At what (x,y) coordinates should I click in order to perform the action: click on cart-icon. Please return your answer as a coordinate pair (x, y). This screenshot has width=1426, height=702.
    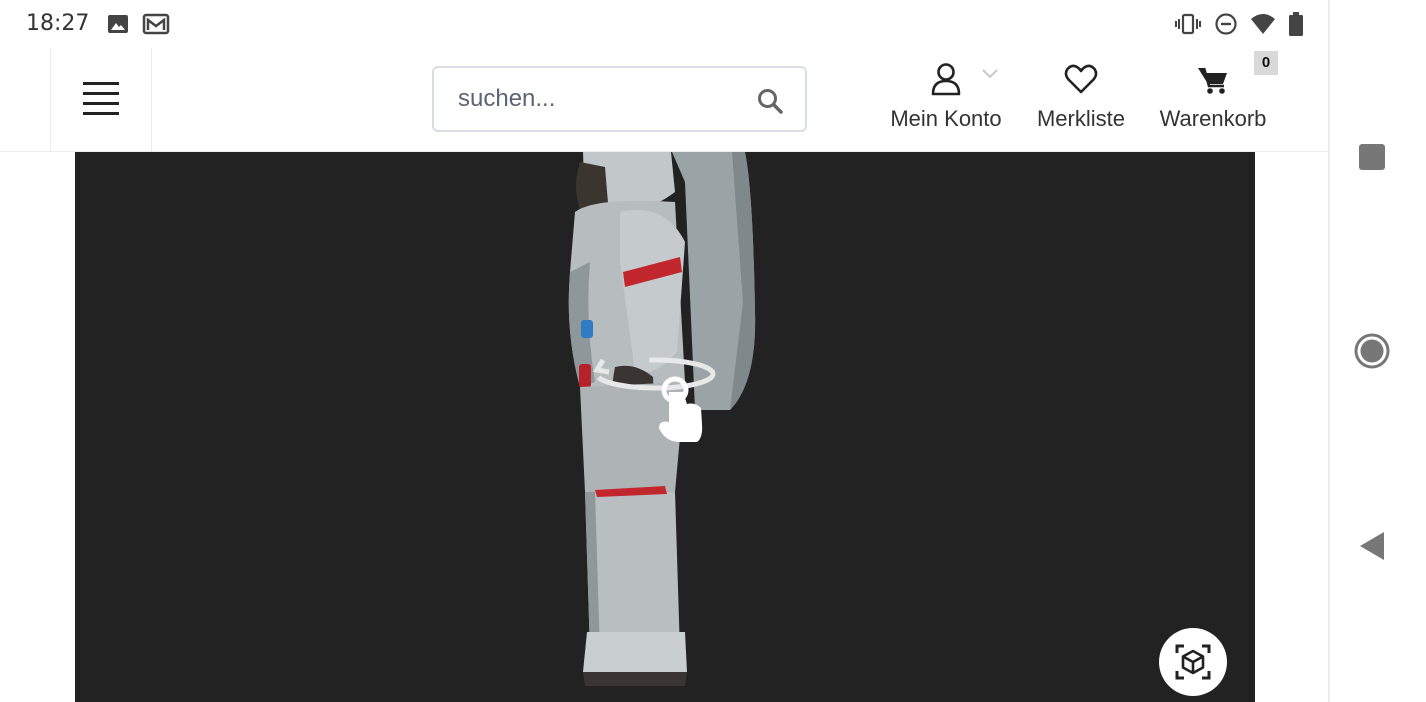
    Looking at the image, I should click on (1212, 80).